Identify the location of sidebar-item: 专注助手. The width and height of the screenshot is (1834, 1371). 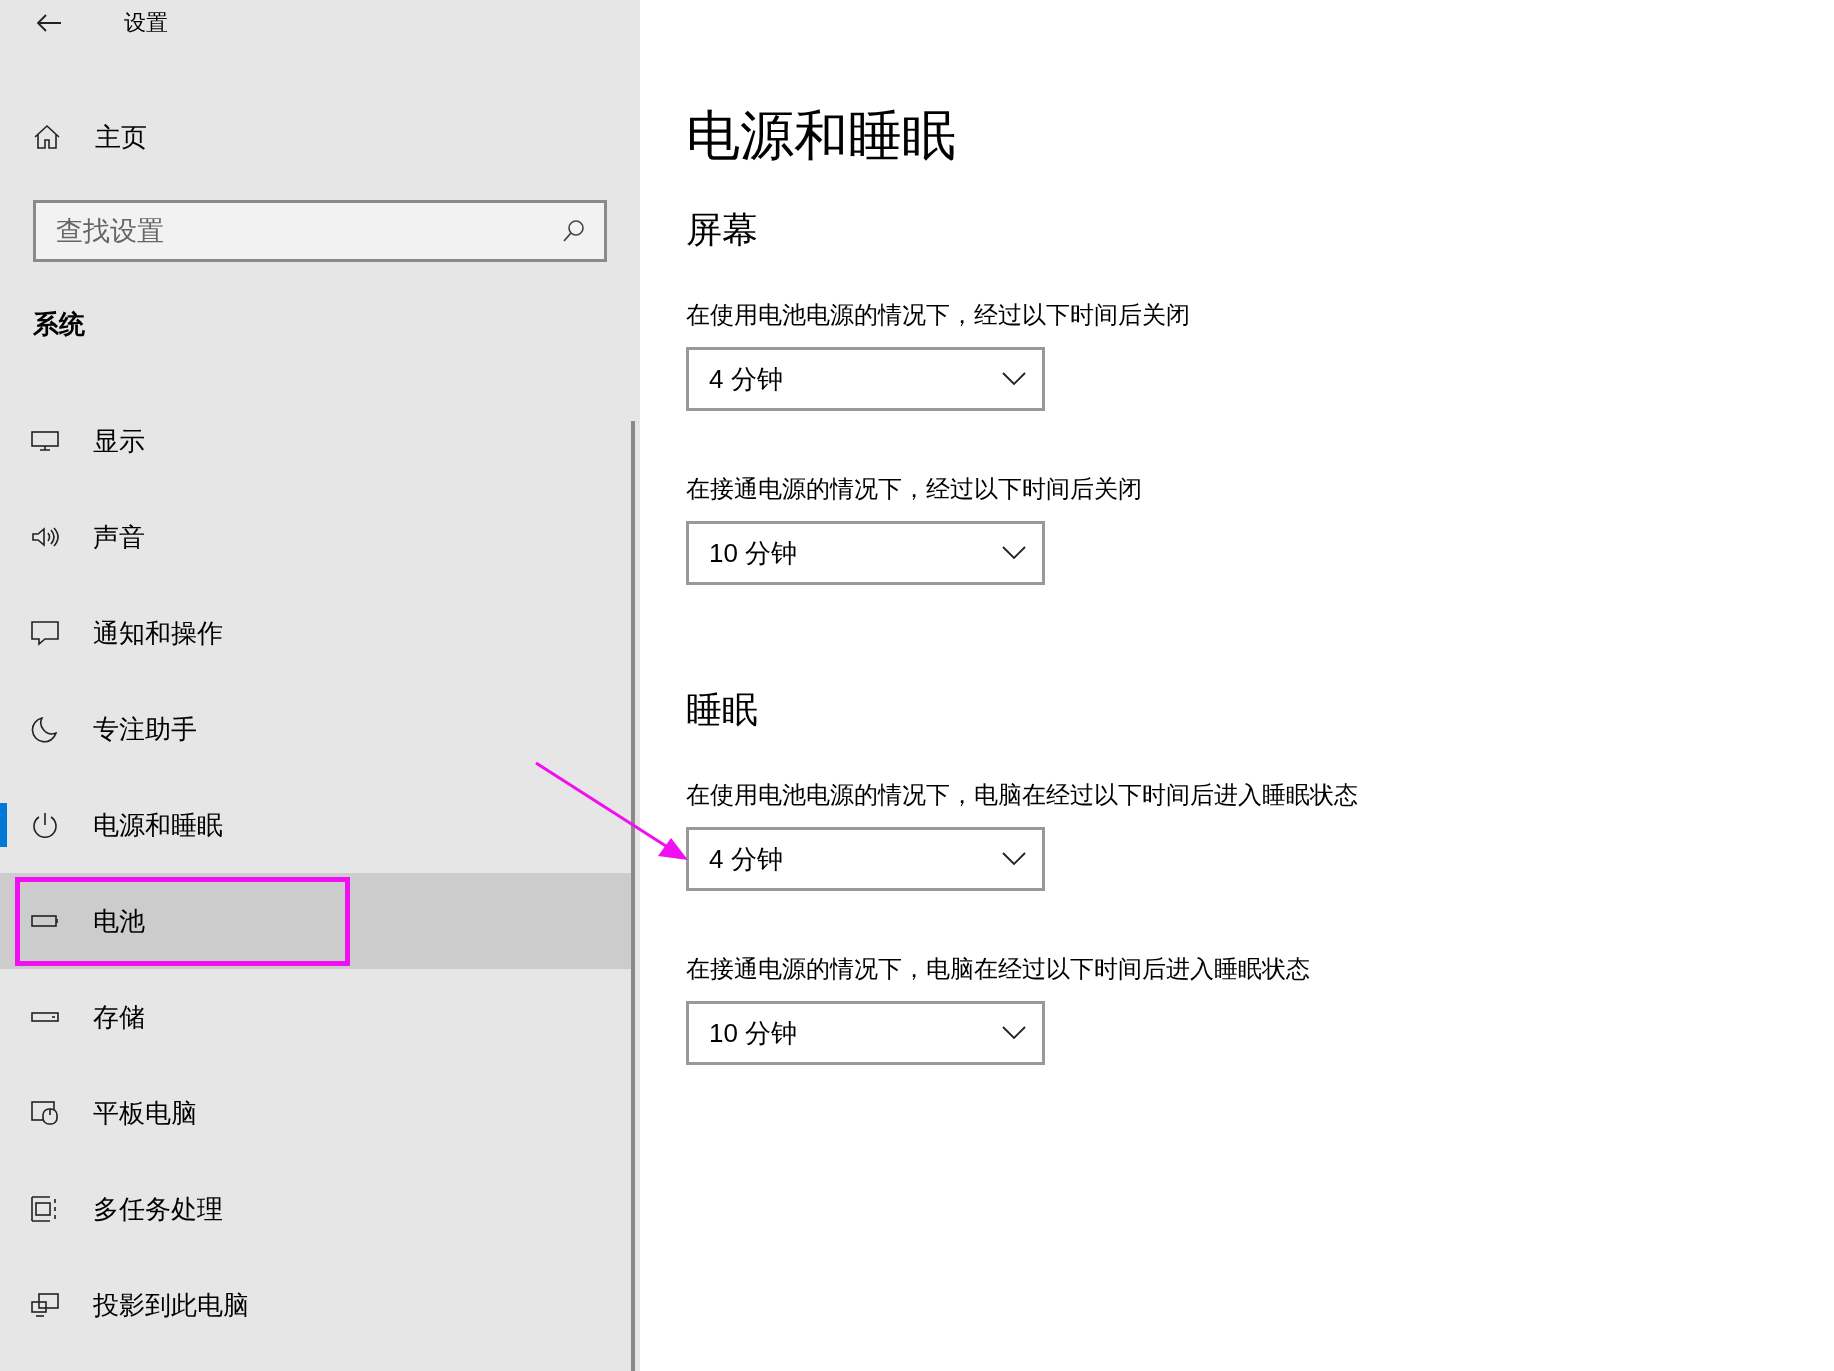
(316, 729).